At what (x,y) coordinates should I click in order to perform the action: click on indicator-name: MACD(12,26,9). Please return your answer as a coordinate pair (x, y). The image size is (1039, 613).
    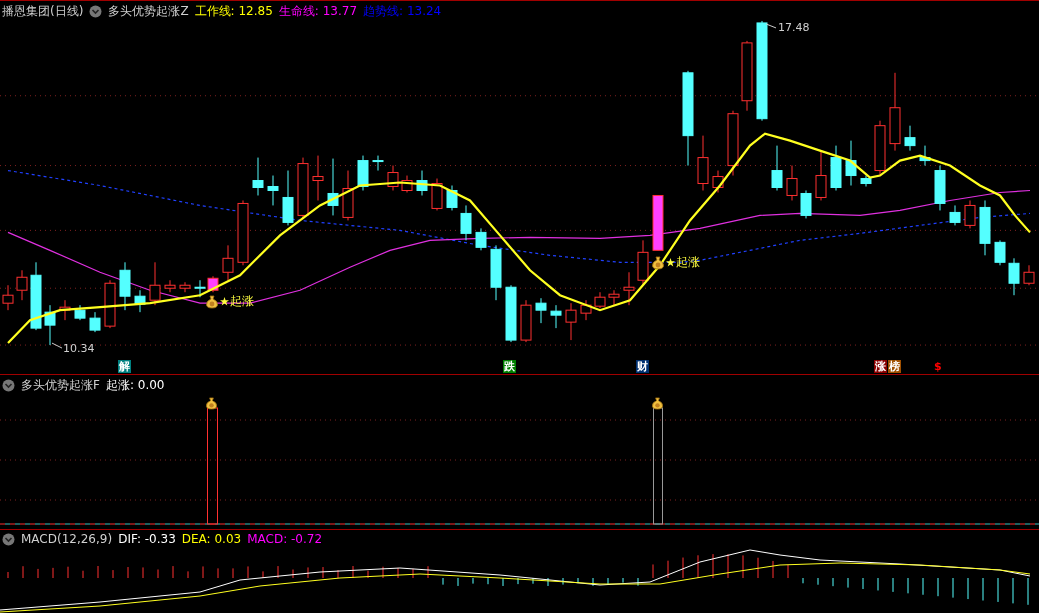
    Looking at the image, I should click on (67, 539).